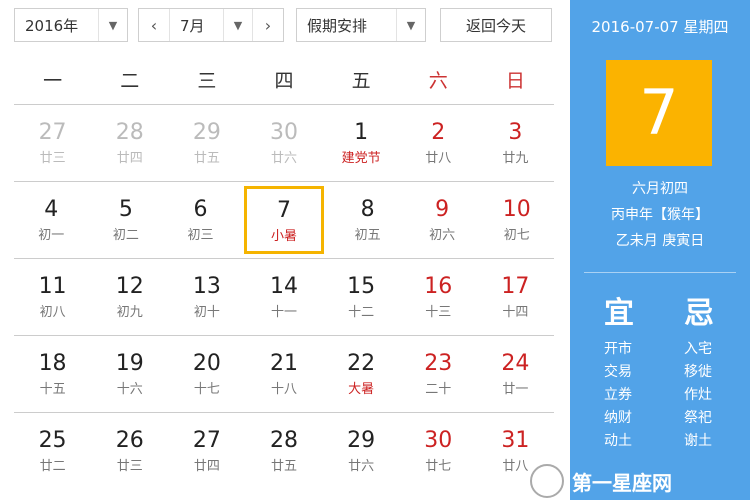 This screenshot has width=750, height=500. What do you see at coordinates (367, 209) in the screenshot?
I see `day-number: 8` at bounding box center [367, 209].